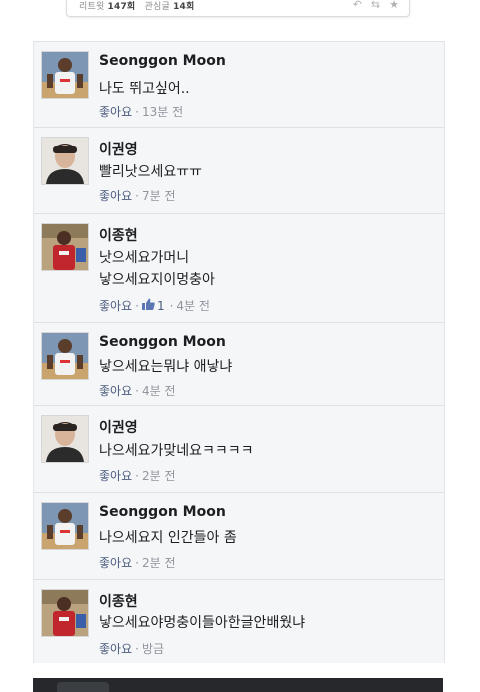  Describe the element at coordinates (162, 111) in the screenshot. I see `comment-time: 13분 전` at that location.